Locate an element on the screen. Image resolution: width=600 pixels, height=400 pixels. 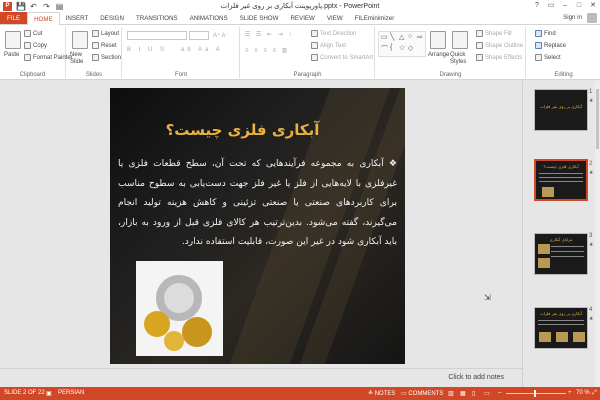
align-text-button: Align Text is located at coordinates (328, 45).